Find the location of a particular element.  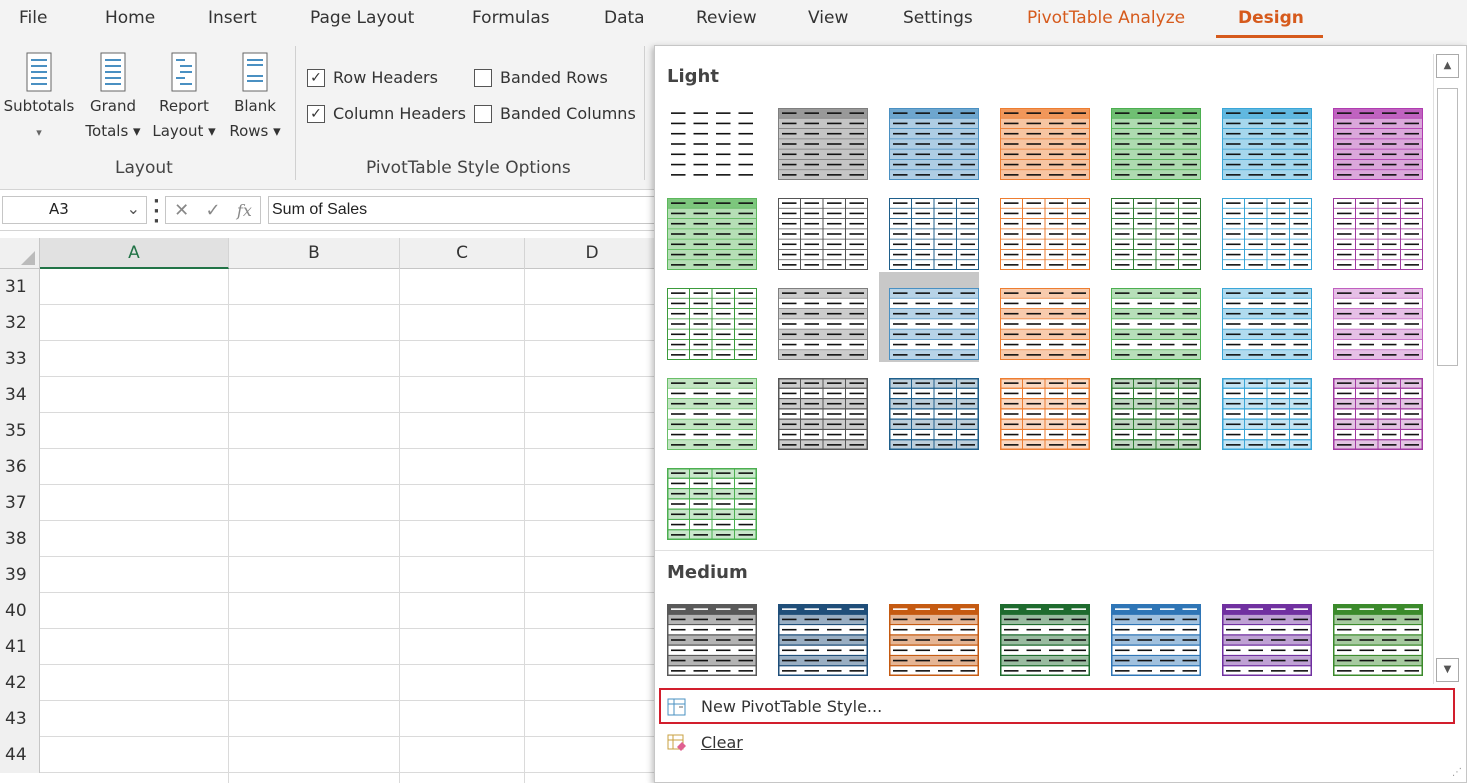

cancel-icon: ✕ is located at coordinates (181, 210).